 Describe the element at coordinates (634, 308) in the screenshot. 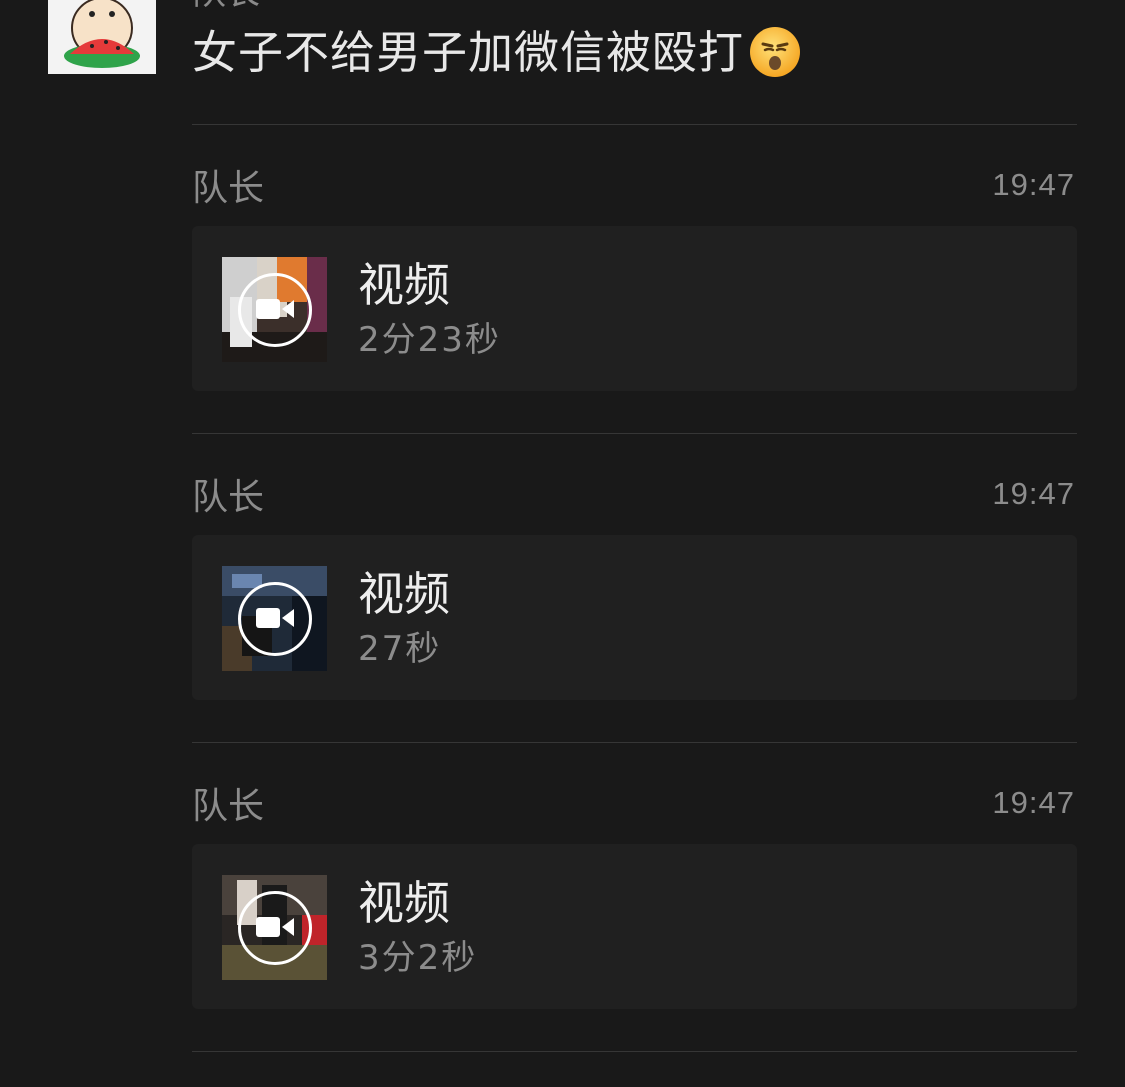

I see `video-card: 视频 2分23秒` at that location.